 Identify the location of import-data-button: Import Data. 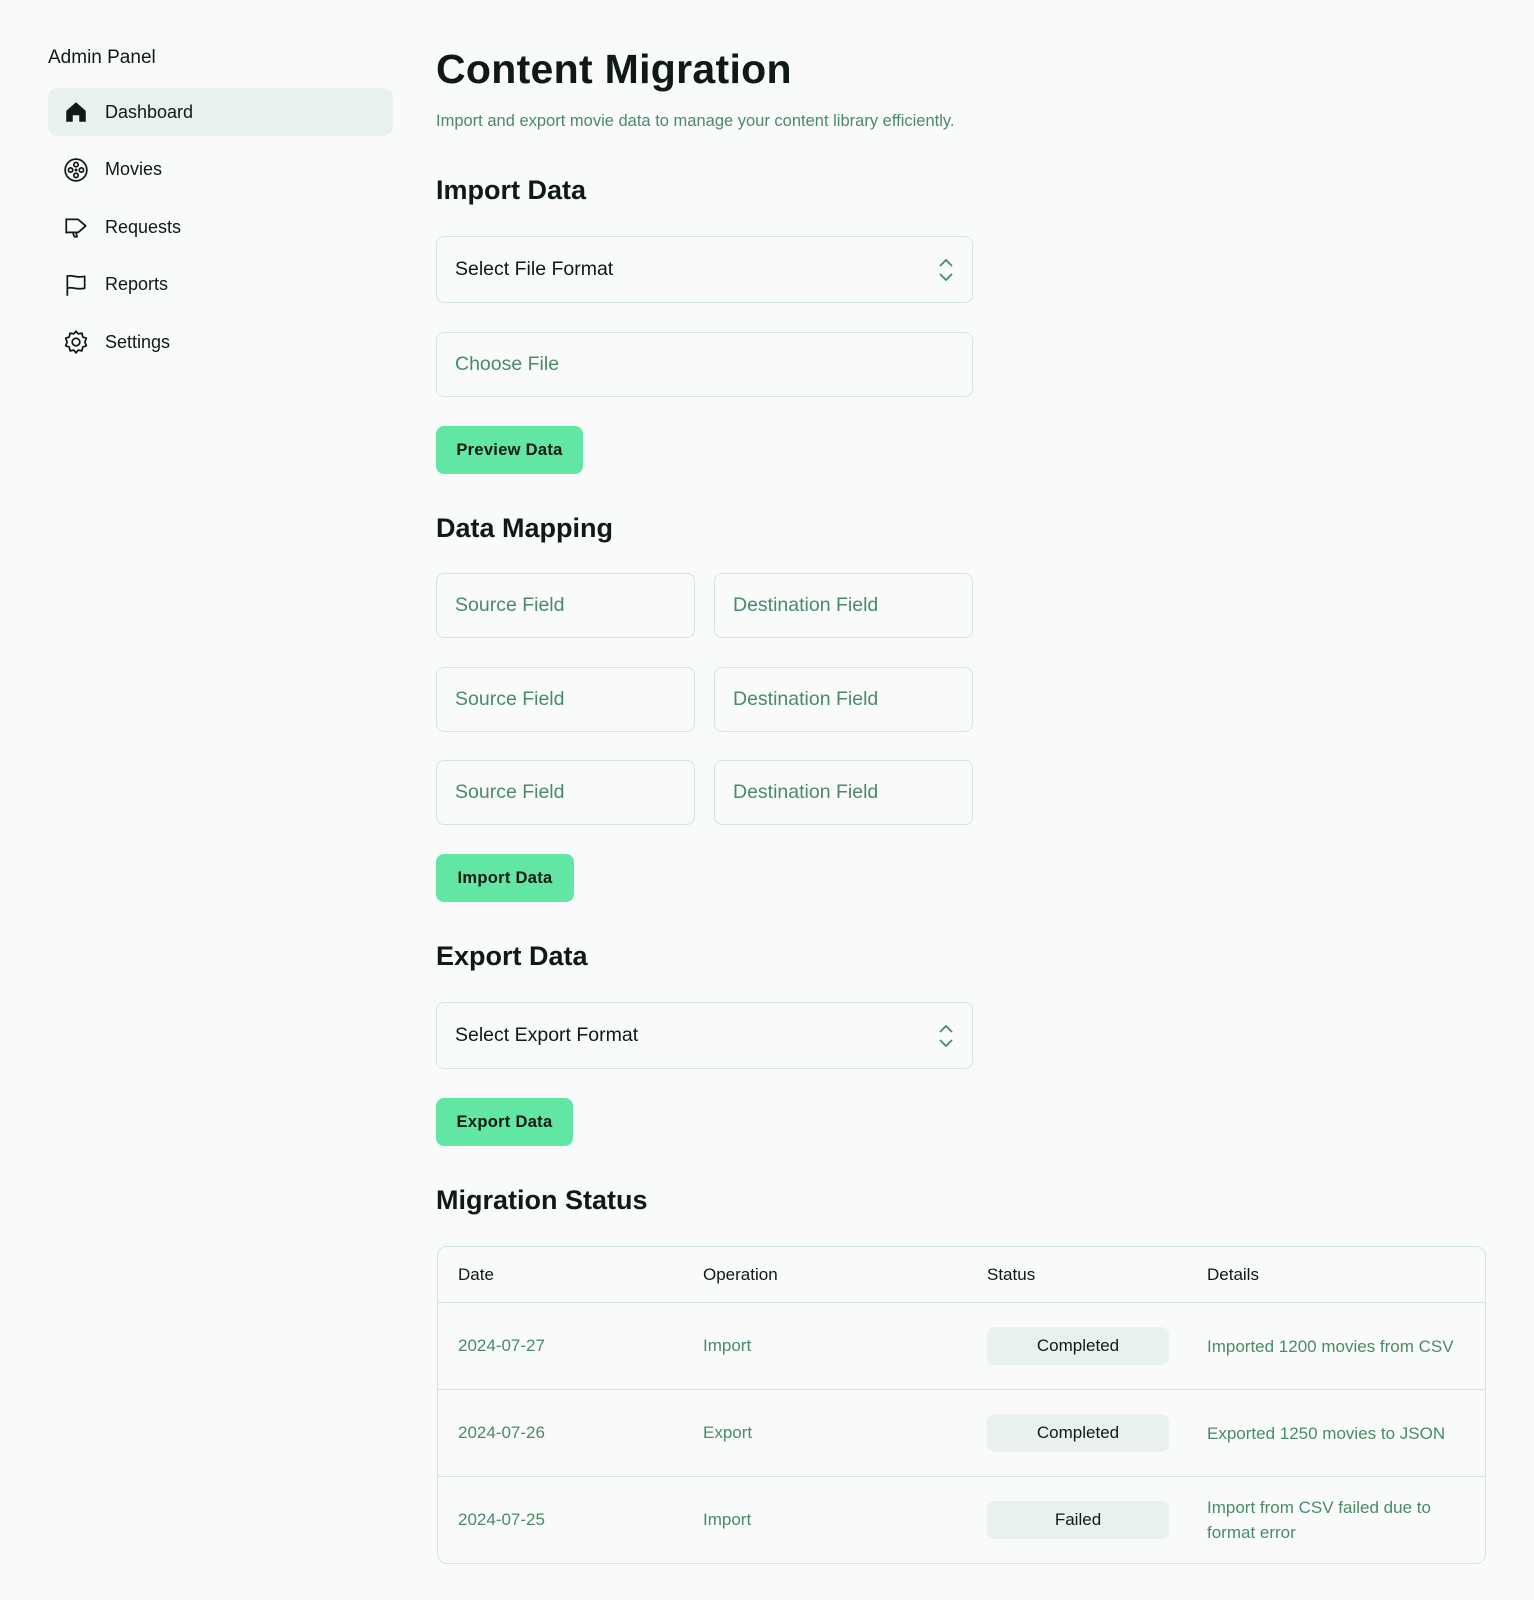
(505, 878).